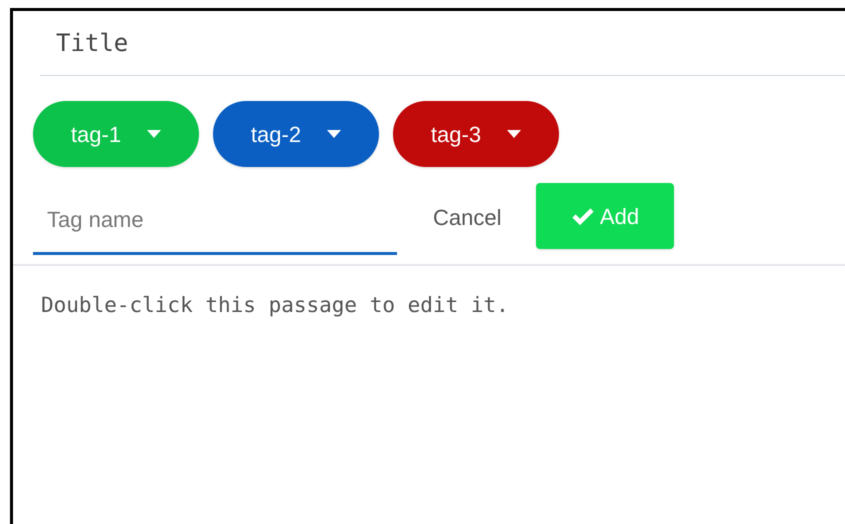 The image size is (845, 524). What do you see at coordinates (92, 43) in the screenshot?
I see `title: Title` at bounding box center [92, 43].